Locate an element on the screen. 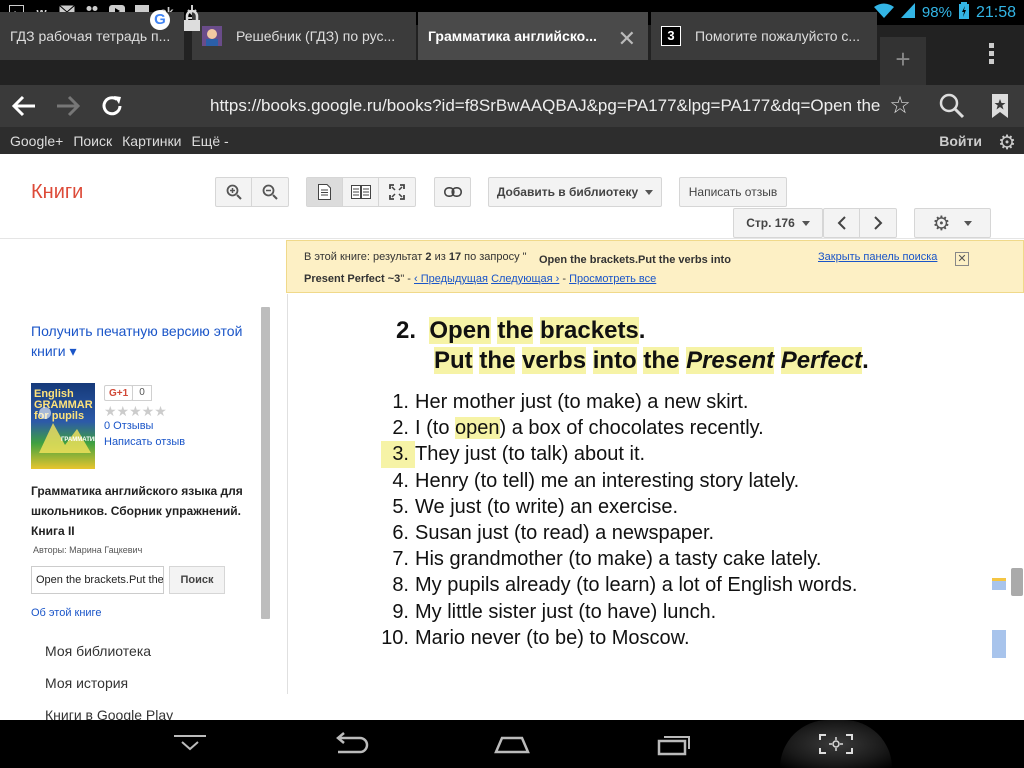 The height and width of the screenshot is (768, 1024). google-favicon-icon: G is located at coordinates (160, 20).